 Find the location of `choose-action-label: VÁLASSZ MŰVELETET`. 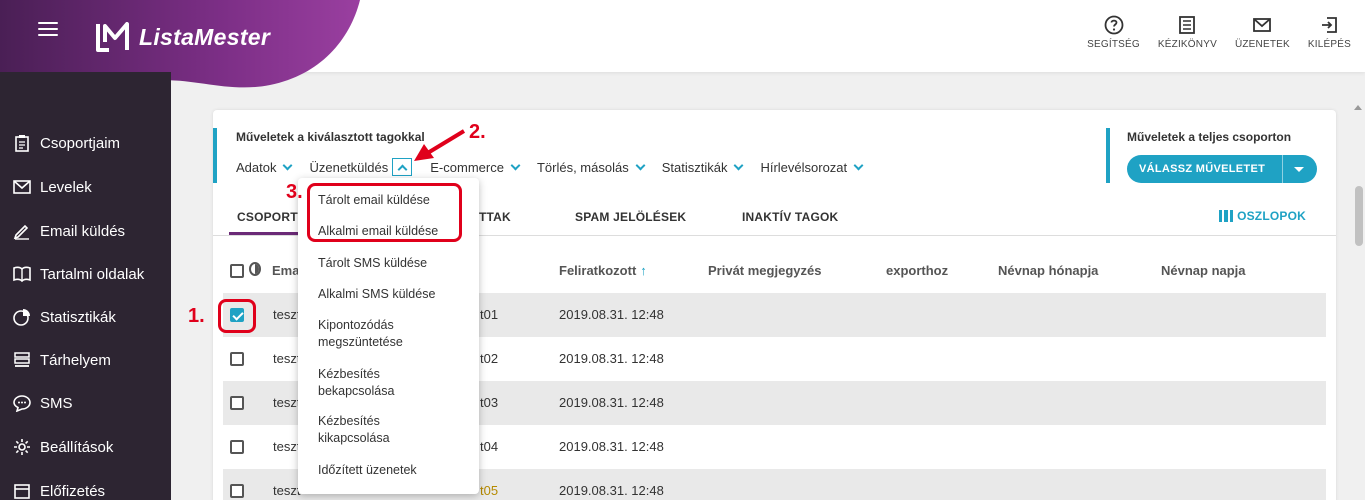

choose-action-label: VÁLASSZ MŰVELETET is located at coordinates (1202, 169).